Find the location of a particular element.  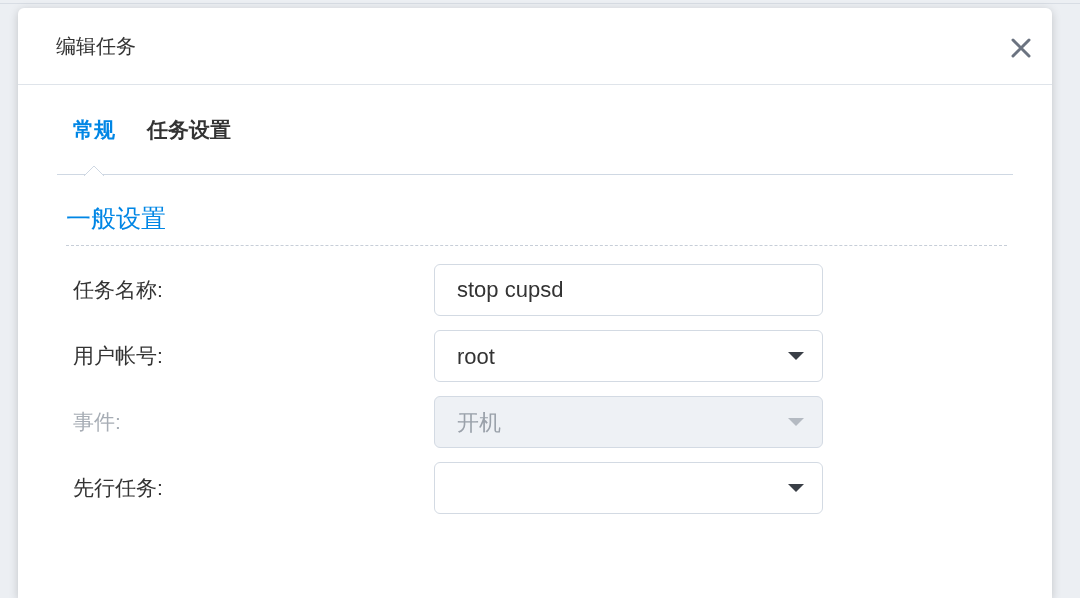

field-label: 用户帐号: is located at coordinates (118, 356).